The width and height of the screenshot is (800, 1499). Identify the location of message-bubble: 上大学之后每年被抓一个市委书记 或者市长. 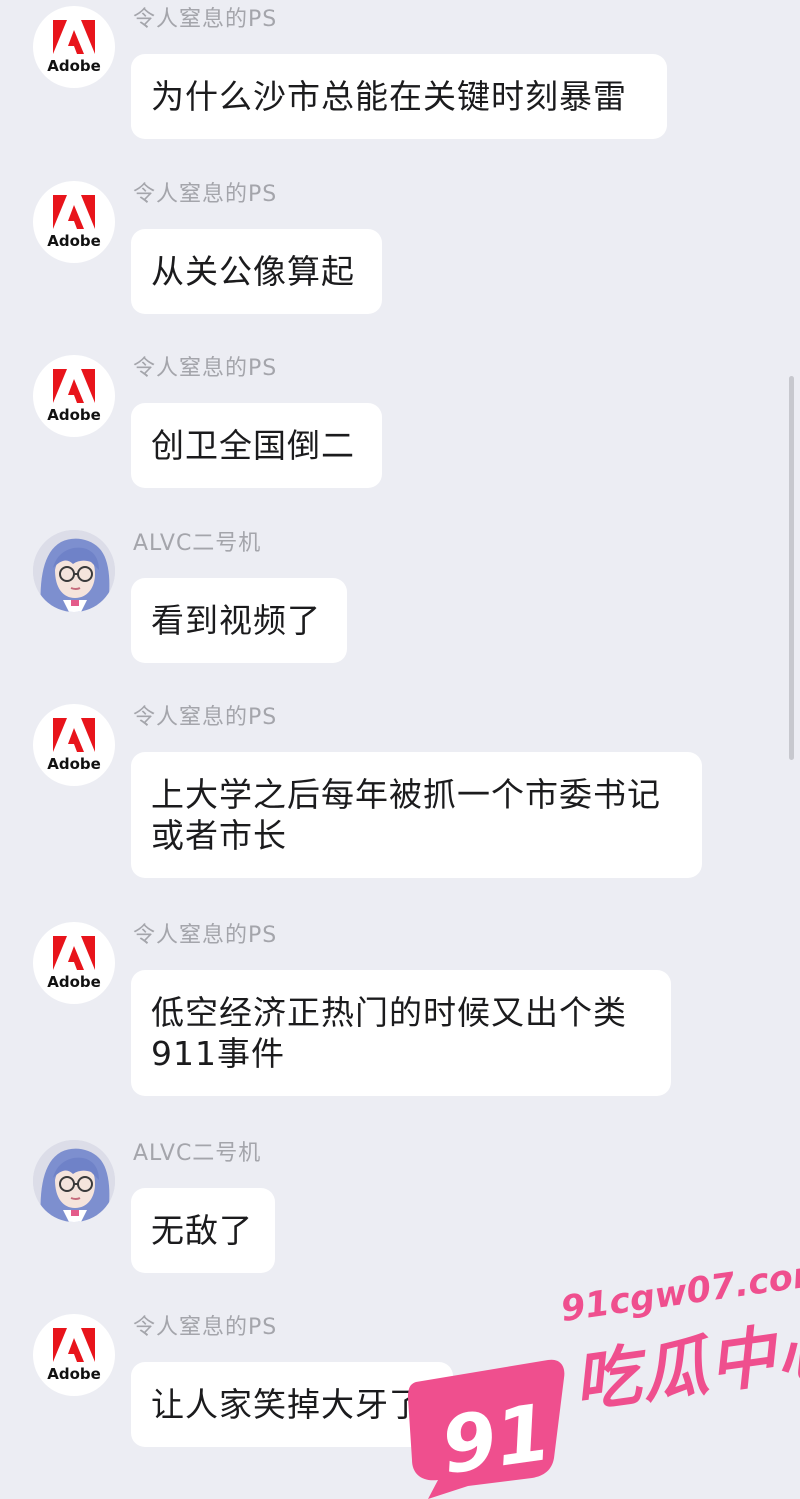
(416, 815).